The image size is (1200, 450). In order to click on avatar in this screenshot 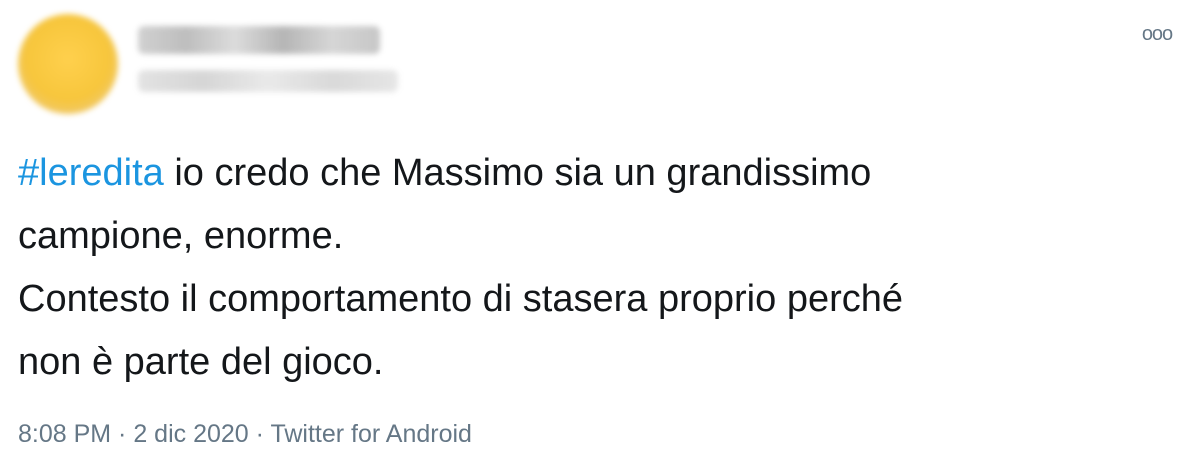, I will do `click(68, 64)`.